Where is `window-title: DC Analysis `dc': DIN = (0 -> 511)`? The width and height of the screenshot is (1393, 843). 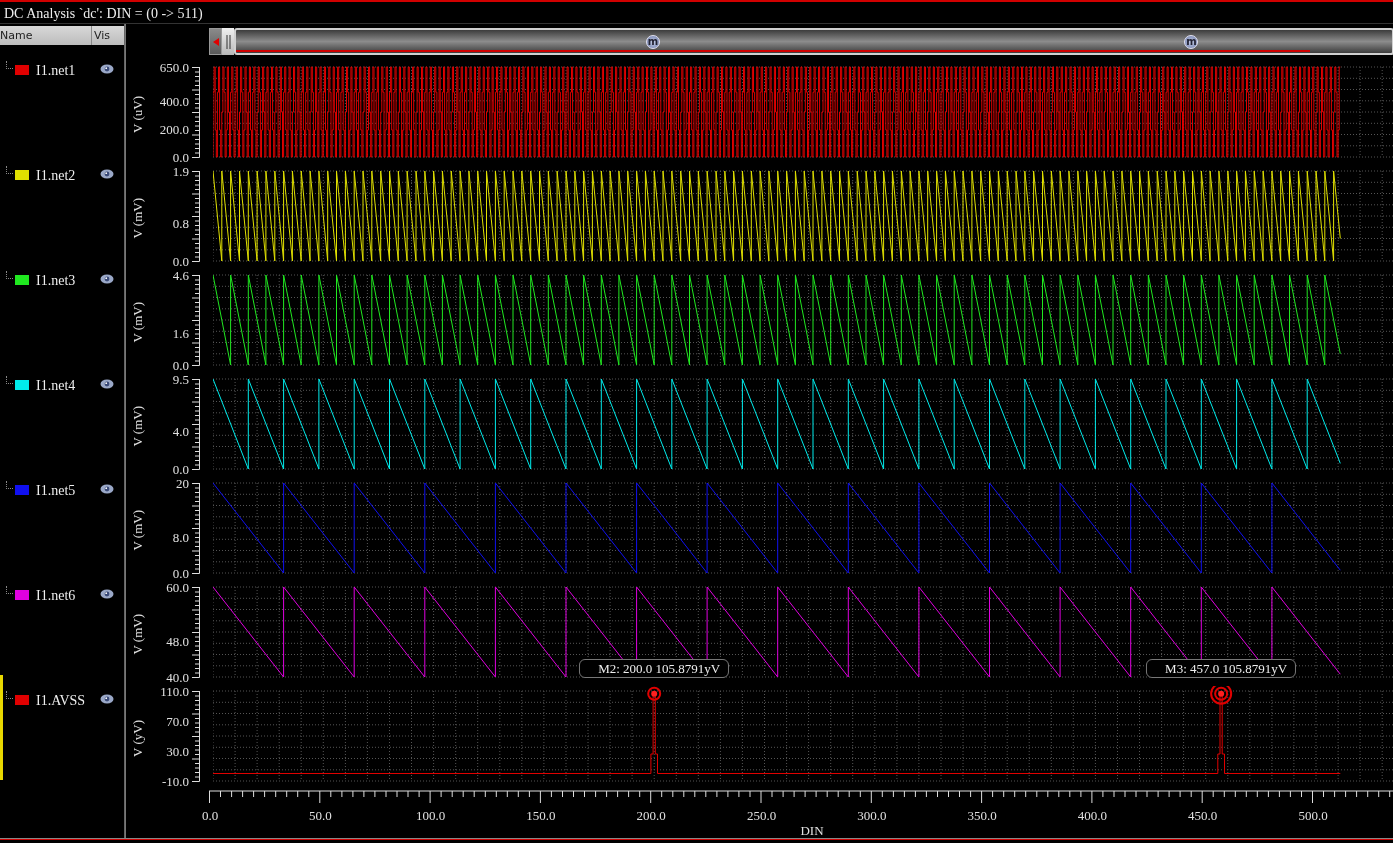 window-title: DC Analysis `dc': DIN = (0 -> 511) is located at coordinates (103, 13).